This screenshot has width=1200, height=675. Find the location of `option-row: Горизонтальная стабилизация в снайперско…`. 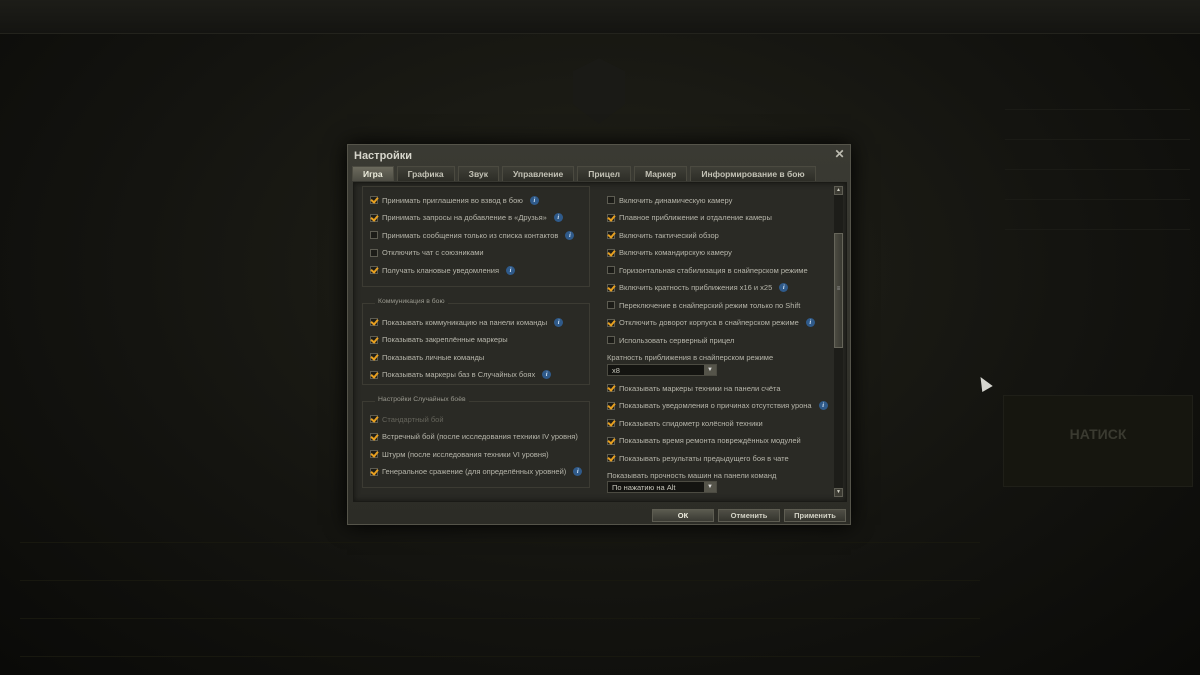

option-row: Горизонтальная стабилизация в снайперско… is located at coordinates (707, 270).